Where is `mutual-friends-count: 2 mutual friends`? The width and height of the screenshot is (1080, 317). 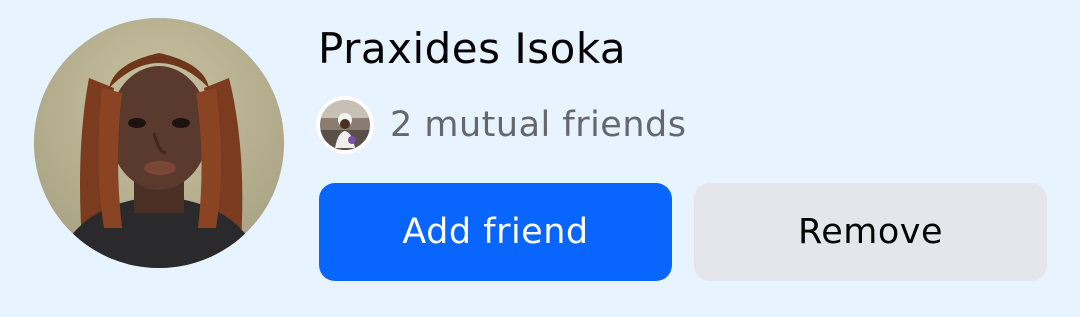
mutual-friends-count: 2 mutual friends is located at coordinates (538, 125).